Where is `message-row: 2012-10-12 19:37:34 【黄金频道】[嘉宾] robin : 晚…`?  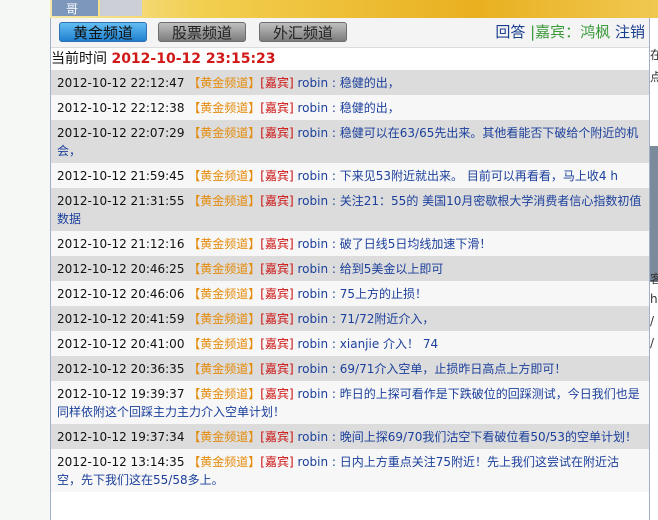 message-row: 2012-10-12 19:37:34 【黄金频道】[嘉宾] robin : 晚… is located at coordinates (350, 436).